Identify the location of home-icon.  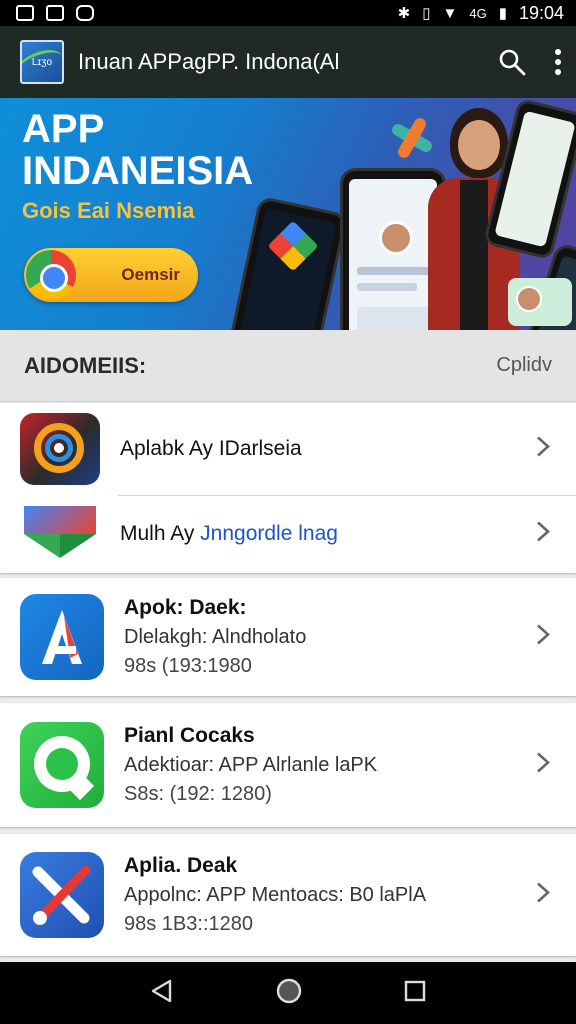
(289, 993).